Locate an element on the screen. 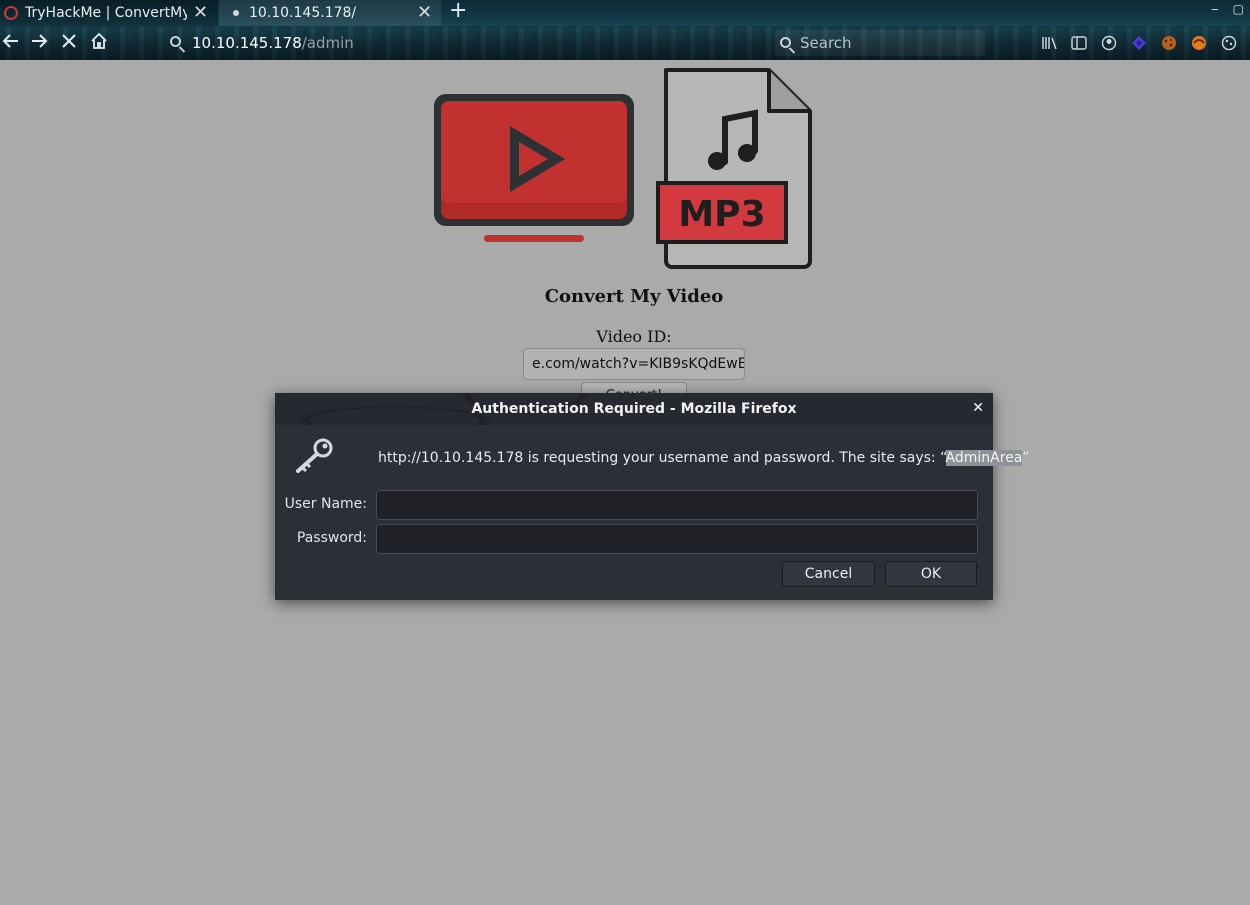  account-icon is located at coordinates (1109, 43).